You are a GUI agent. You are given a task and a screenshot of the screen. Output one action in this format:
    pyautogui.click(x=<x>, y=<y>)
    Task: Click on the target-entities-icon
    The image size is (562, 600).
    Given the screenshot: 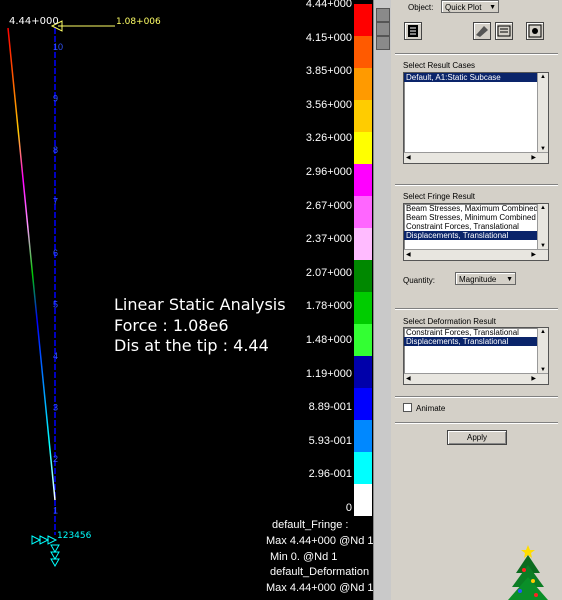 What is the action you would take?
    pyautogui.click(x=482, y=31)
    